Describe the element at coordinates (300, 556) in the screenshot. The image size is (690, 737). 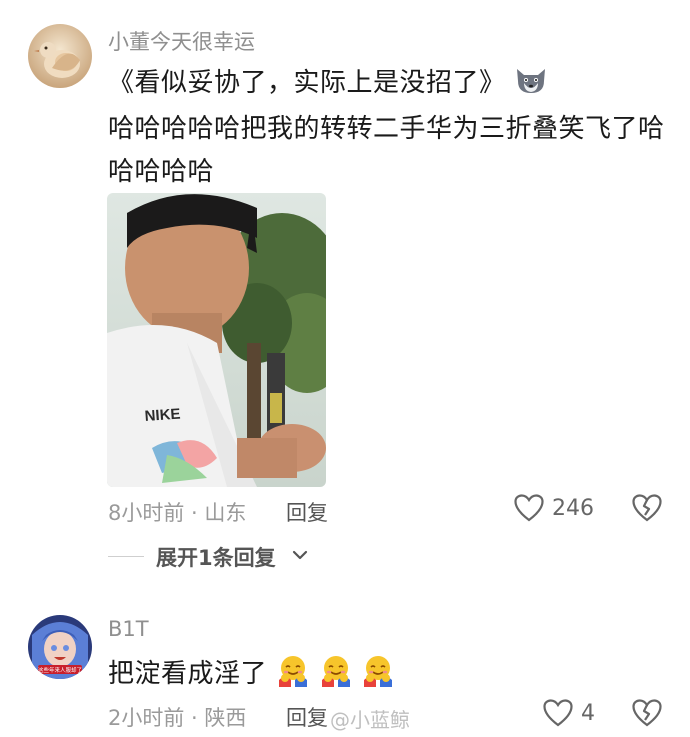
I see `chevron-down-icon` at that location.